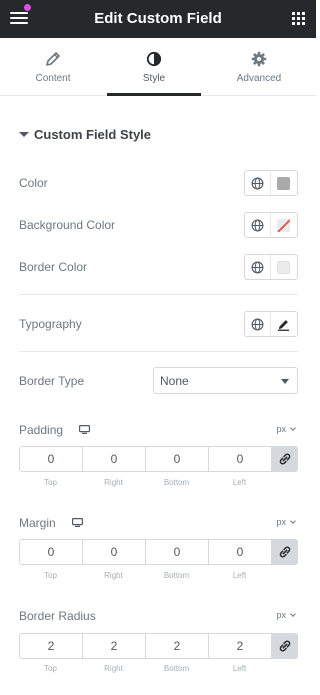 This screenshot has height=695, width=320. I want to click on padding-left-input: 0, so click(240, 459).